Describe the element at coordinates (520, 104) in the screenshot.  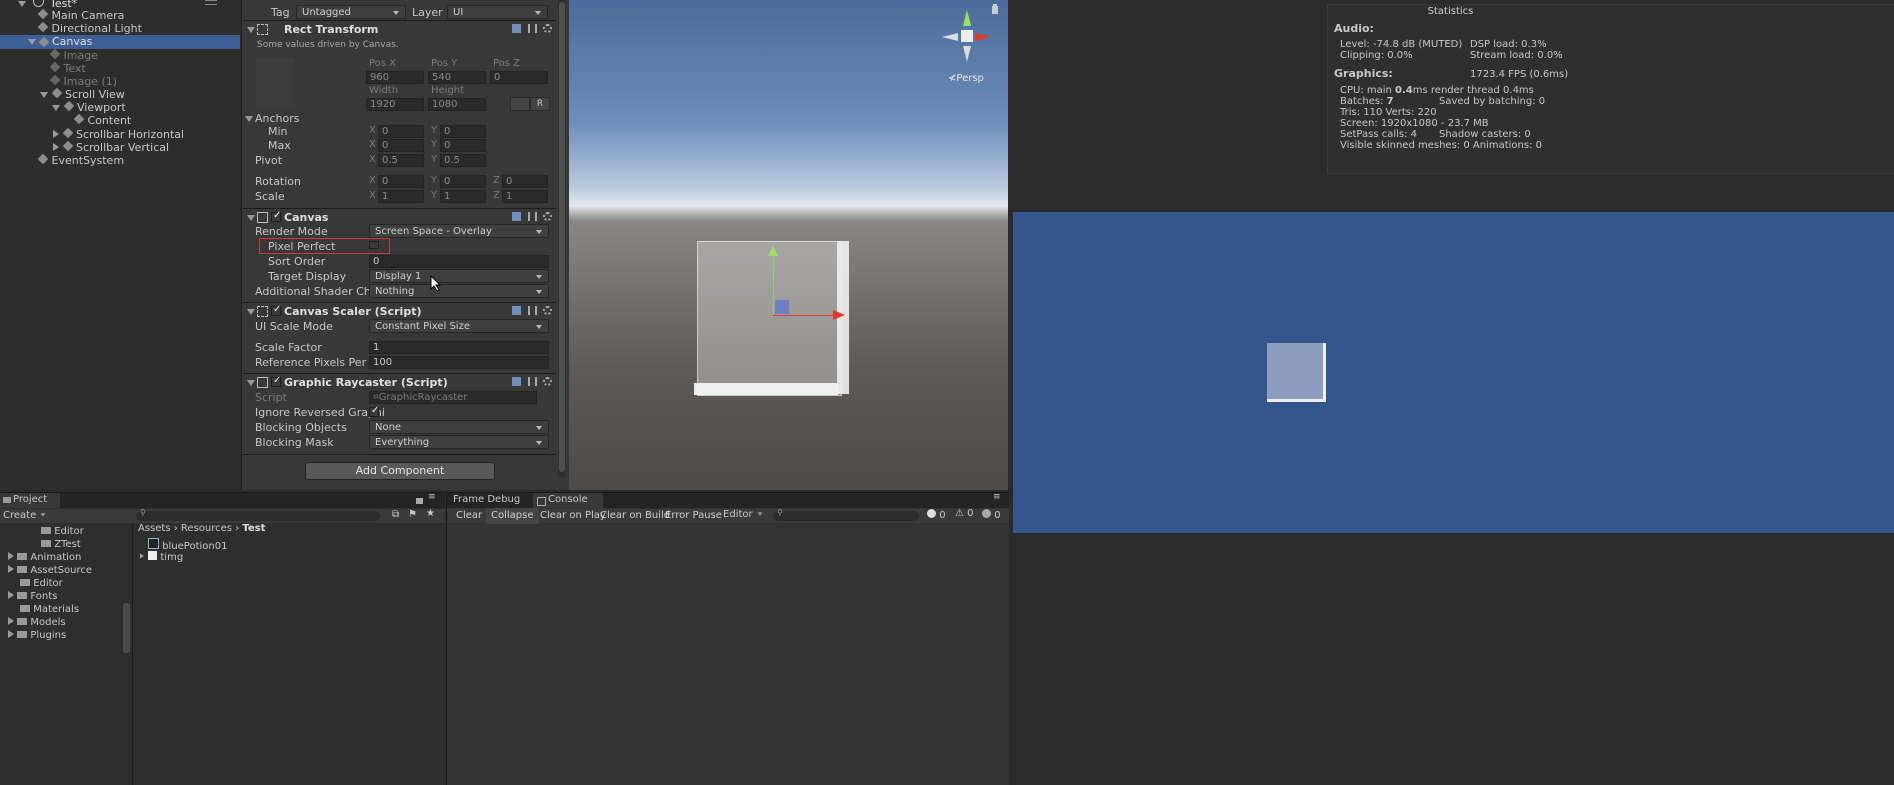
I see `blueprint-mode-button` at that location.